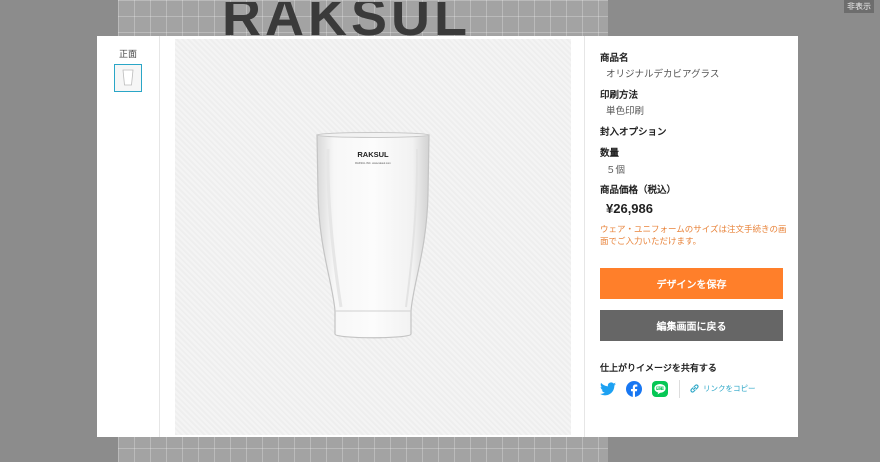 Image resolution: width=880 pixels, height=462 pixels. What do you see at coordinates (373, 163) in the screenshot?
I see `glass-small-print: RAKSUL INC. www.raksul.com` at bounding box center [373, 163].